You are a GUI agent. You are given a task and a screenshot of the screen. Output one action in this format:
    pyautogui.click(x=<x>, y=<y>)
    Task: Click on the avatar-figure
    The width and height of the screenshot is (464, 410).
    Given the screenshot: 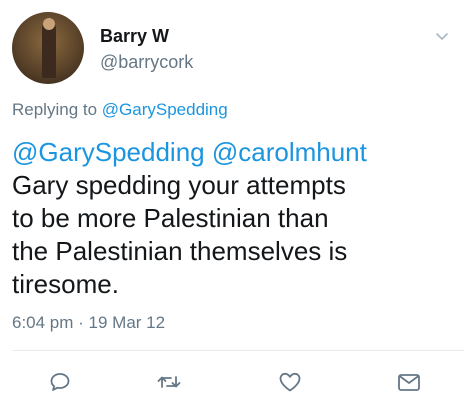 What is the action you would take?
    pyautogui.click(x=49, y=50)
    